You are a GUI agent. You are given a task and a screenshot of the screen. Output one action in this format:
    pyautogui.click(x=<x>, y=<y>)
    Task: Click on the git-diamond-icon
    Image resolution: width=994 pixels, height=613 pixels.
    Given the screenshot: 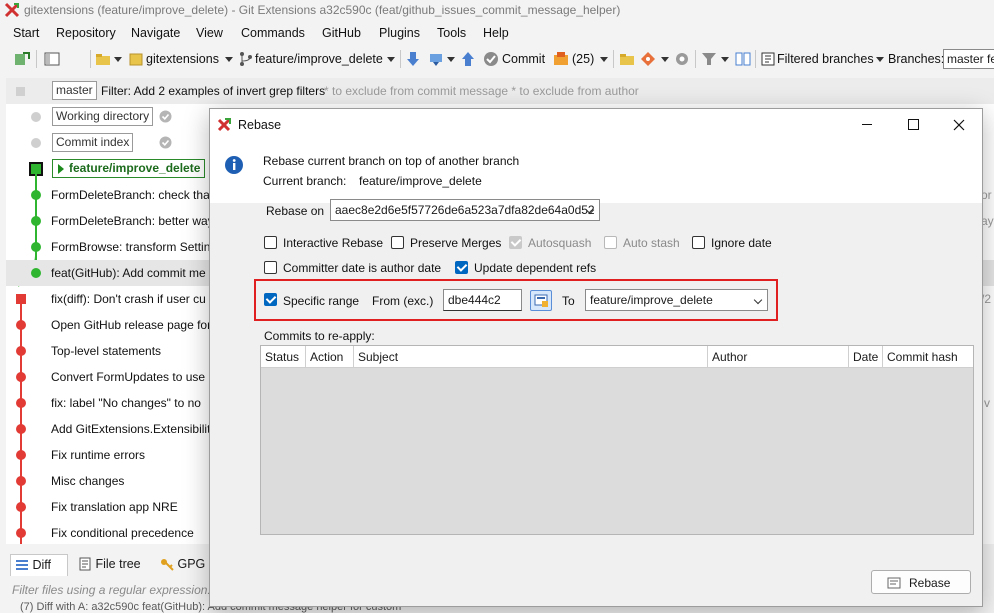 What is the action you would take?
    pyautogui.click(x=648, y=59)
    